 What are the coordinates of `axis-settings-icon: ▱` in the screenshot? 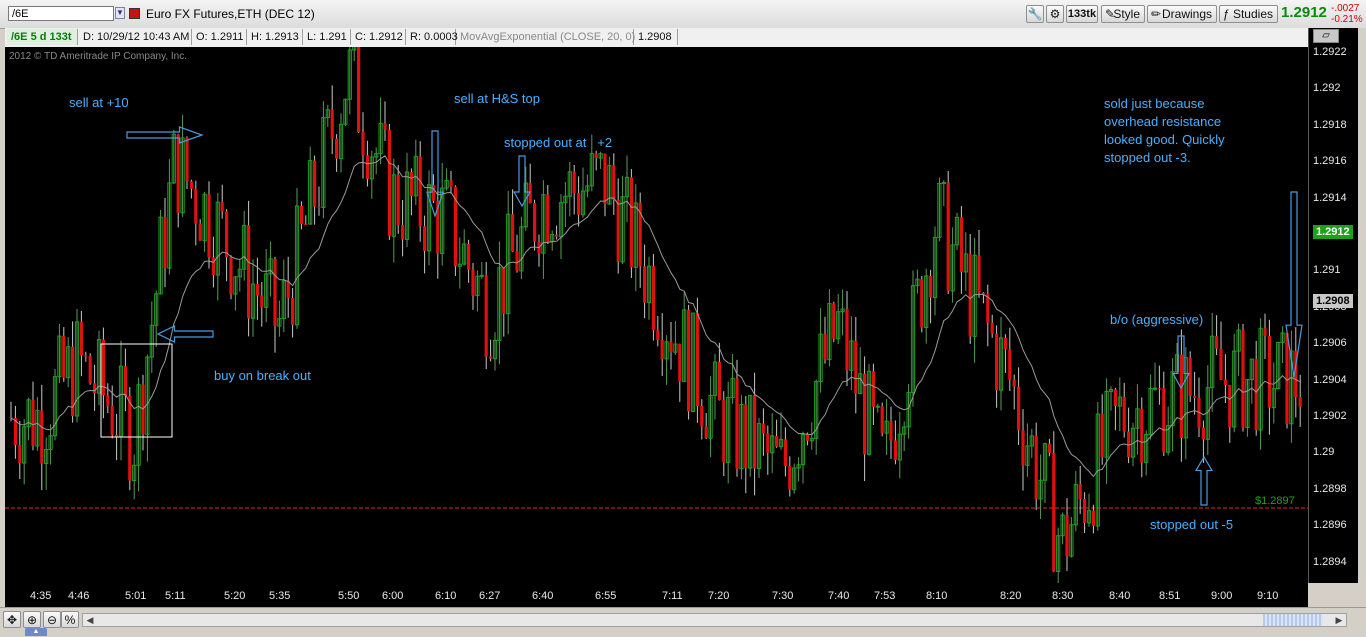 It's located at (1326, 36).